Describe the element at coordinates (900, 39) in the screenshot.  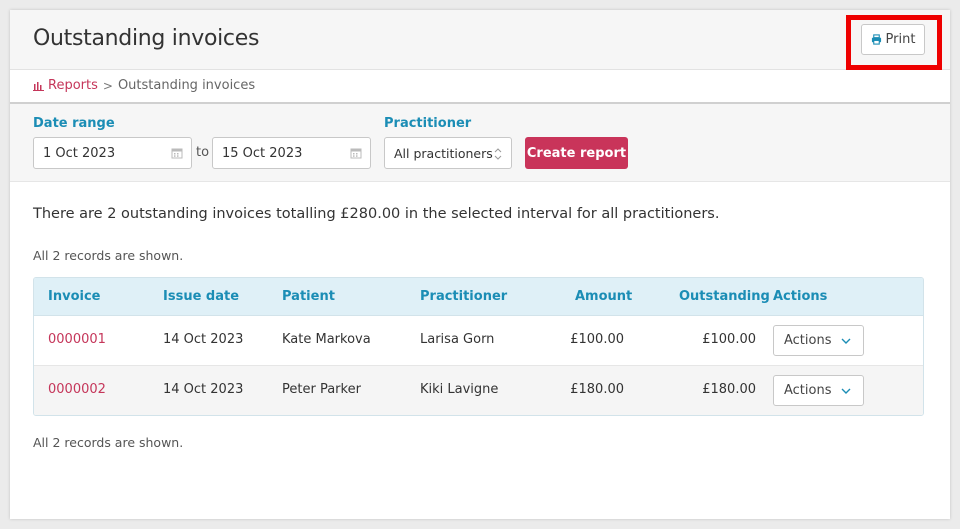
I see `print-label: Print` at that location.